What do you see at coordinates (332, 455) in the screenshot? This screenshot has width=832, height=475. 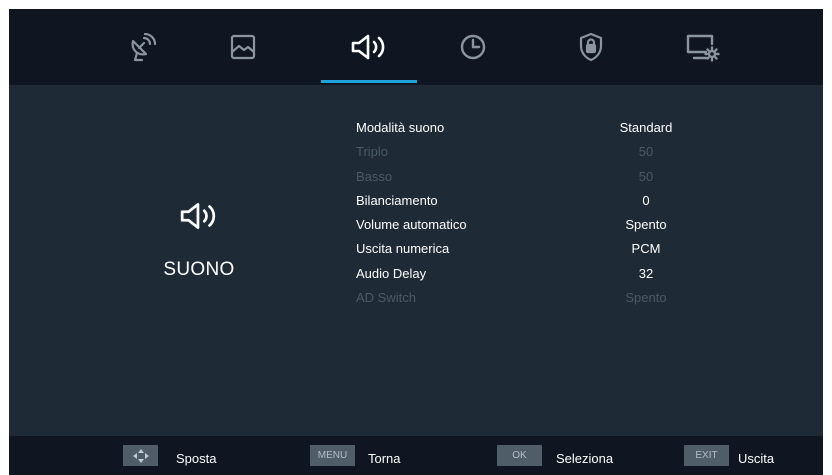 I see `menu-key: MENU` at bounding box center [332, 455].